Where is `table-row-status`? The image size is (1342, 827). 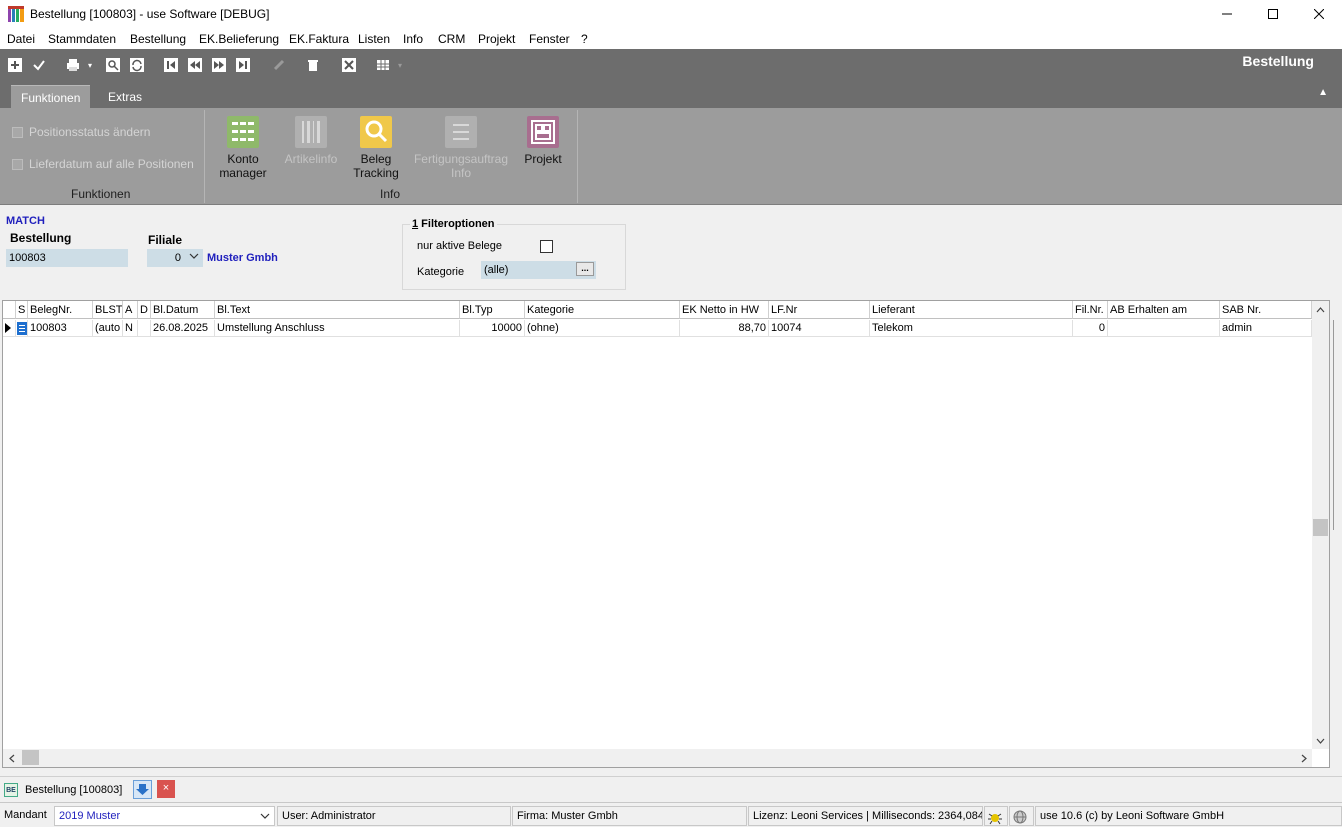
table-row-status is located at coordinates (22, 328).